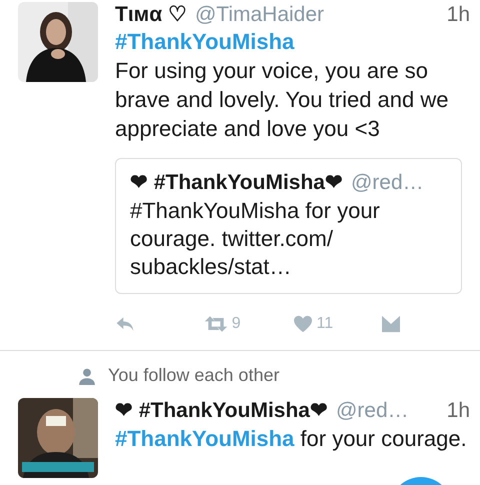  I want to click on reply-icon, so click(125, 324).